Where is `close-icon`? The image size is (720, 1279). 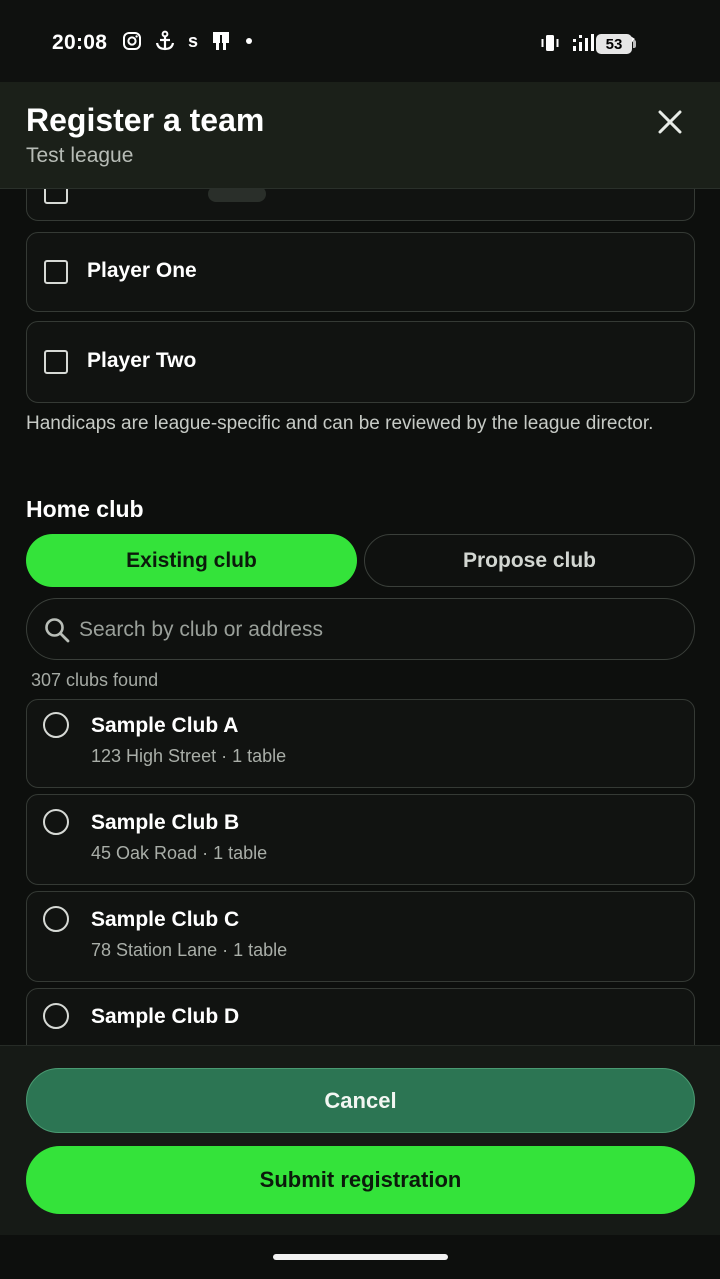 close-icon is located at coordinates (670, 122).